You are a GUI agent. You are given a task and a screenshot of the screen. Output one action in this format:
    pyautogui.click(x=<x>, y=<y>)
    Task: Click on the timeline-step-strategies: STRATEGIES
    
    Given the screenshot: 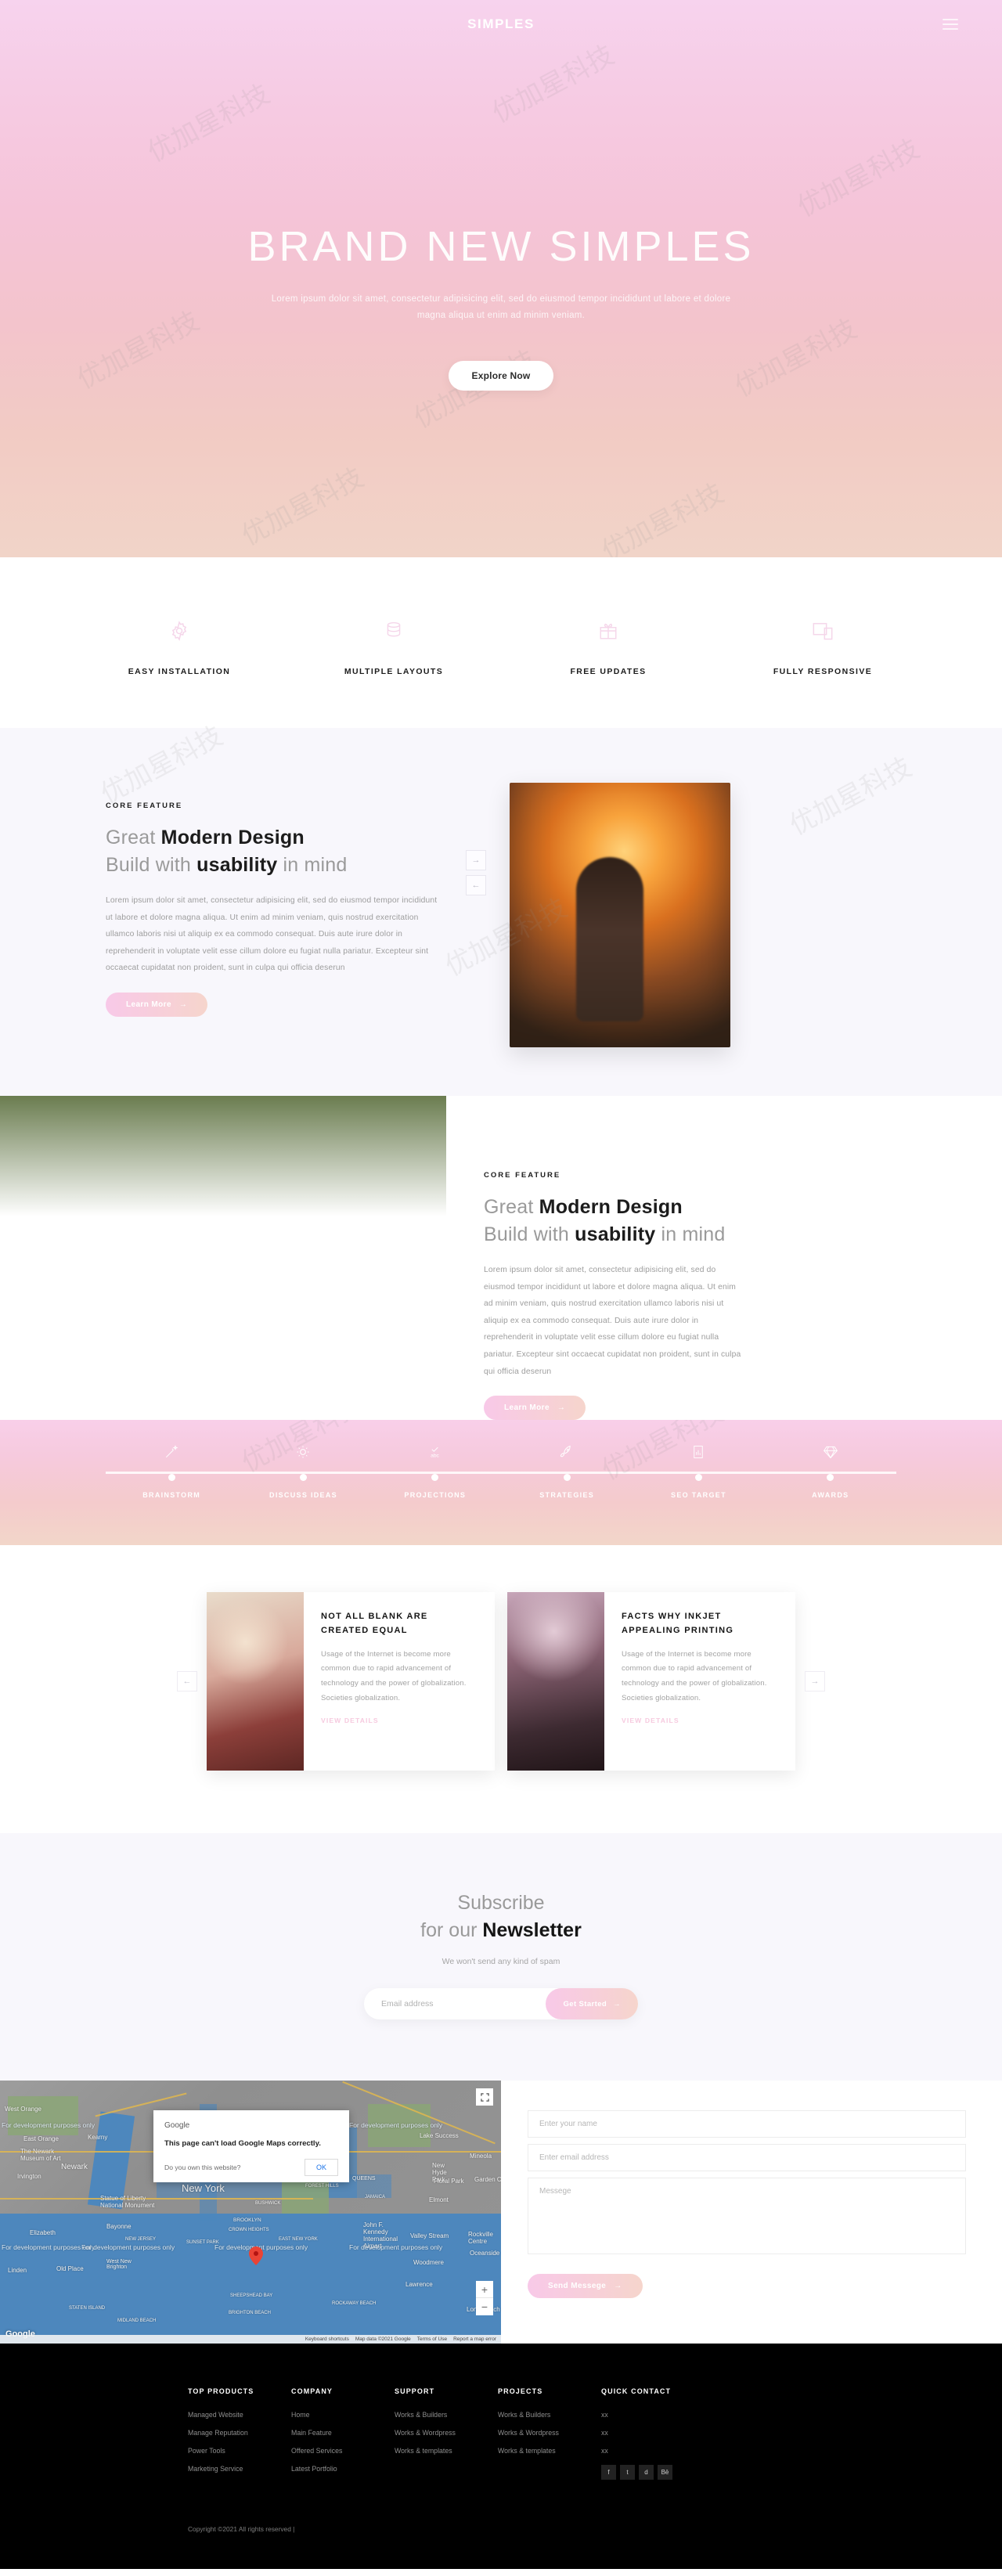 What is the action you would take?
    pyautogui.click(x=567, y=1469)
    